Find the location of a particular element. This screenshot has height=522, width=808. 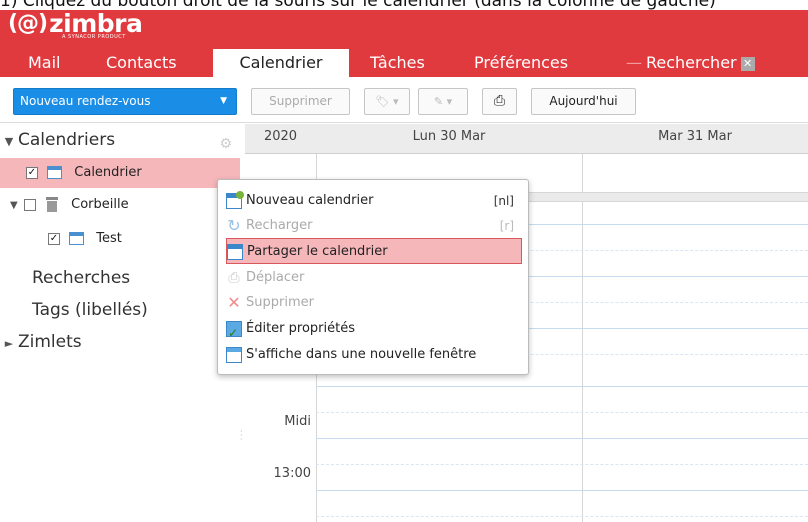

calendars-header-label: Calendriers is located at coordinates (67, 140).